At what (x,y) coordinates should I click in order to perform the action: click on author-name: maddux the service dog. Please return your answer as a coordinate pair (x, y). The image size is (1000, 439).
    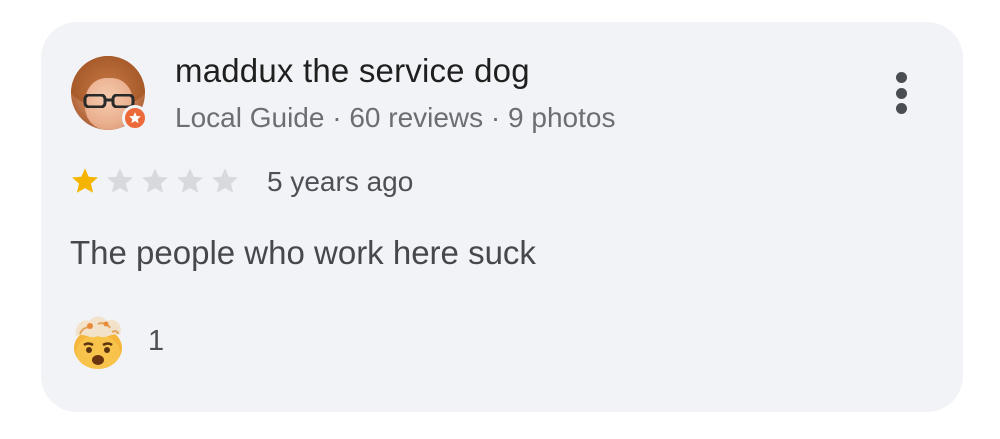
    Looking at the image, I should click on (352, 71).